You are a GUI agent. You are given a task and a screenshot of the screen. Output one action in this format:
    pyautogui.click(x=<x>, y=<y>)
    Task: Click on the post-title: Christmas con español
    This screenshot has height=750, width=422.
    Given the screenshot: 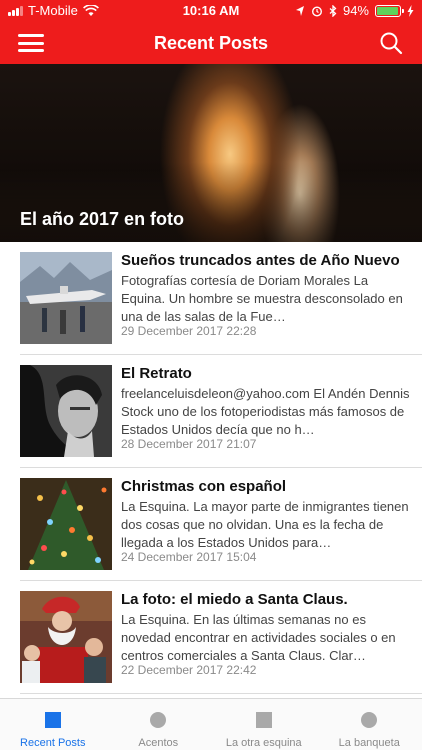 What is the action you would take?
    pyautogui.click(x=204, y=486)
    